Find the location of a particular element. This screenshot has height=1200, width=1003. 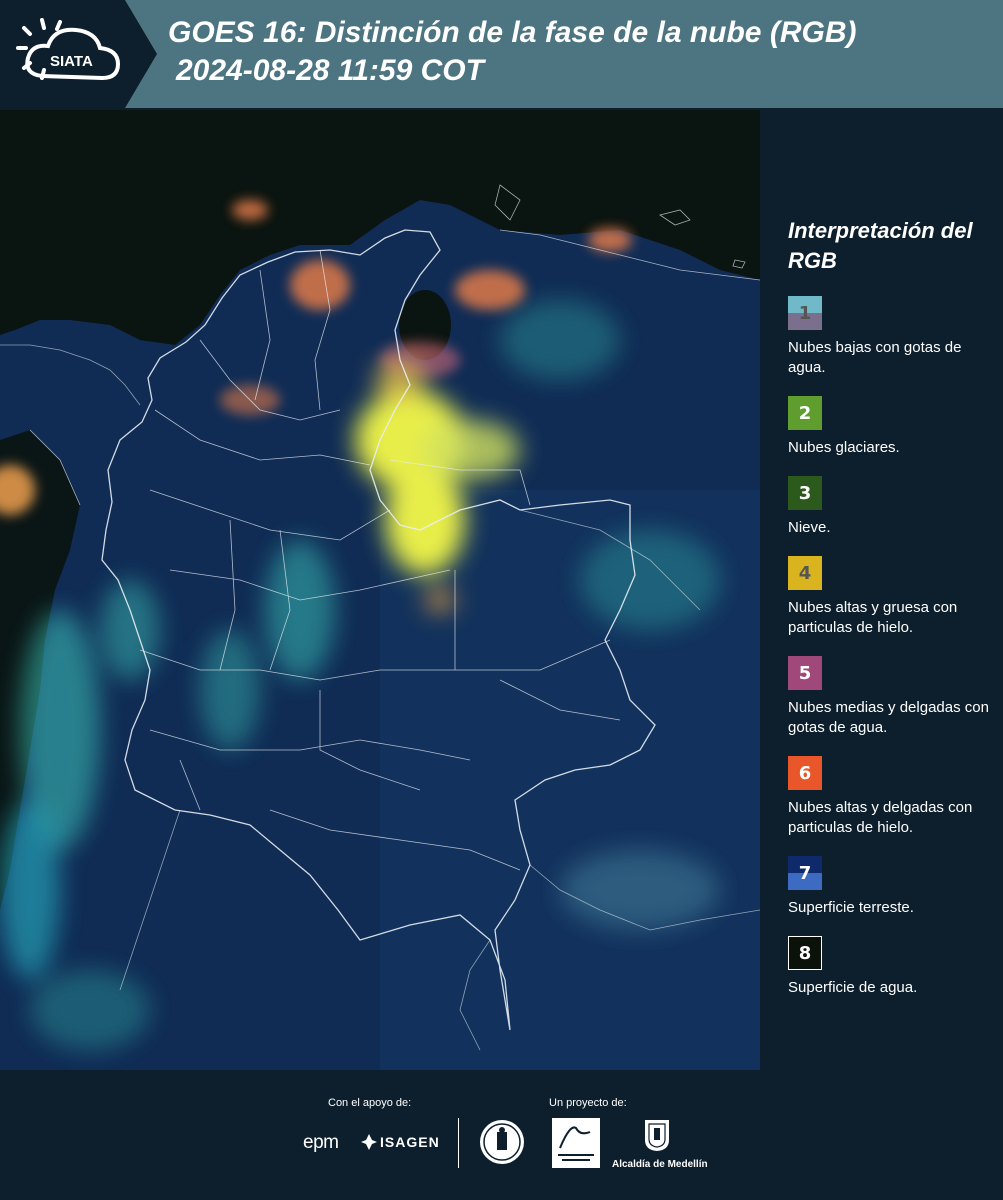

legend-number: 1 is located at coordinates (805, 313).